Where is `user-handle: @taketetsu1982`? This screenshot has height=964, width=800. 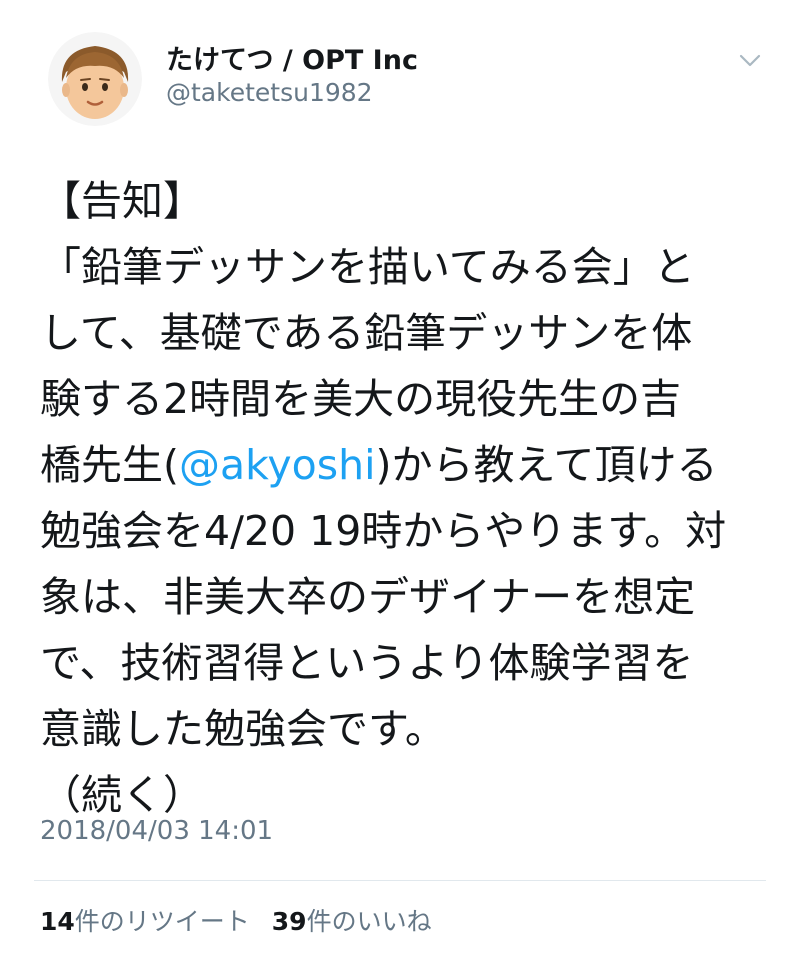 user-handle: @taketetsu1982 is located at coordinates (269, 92).